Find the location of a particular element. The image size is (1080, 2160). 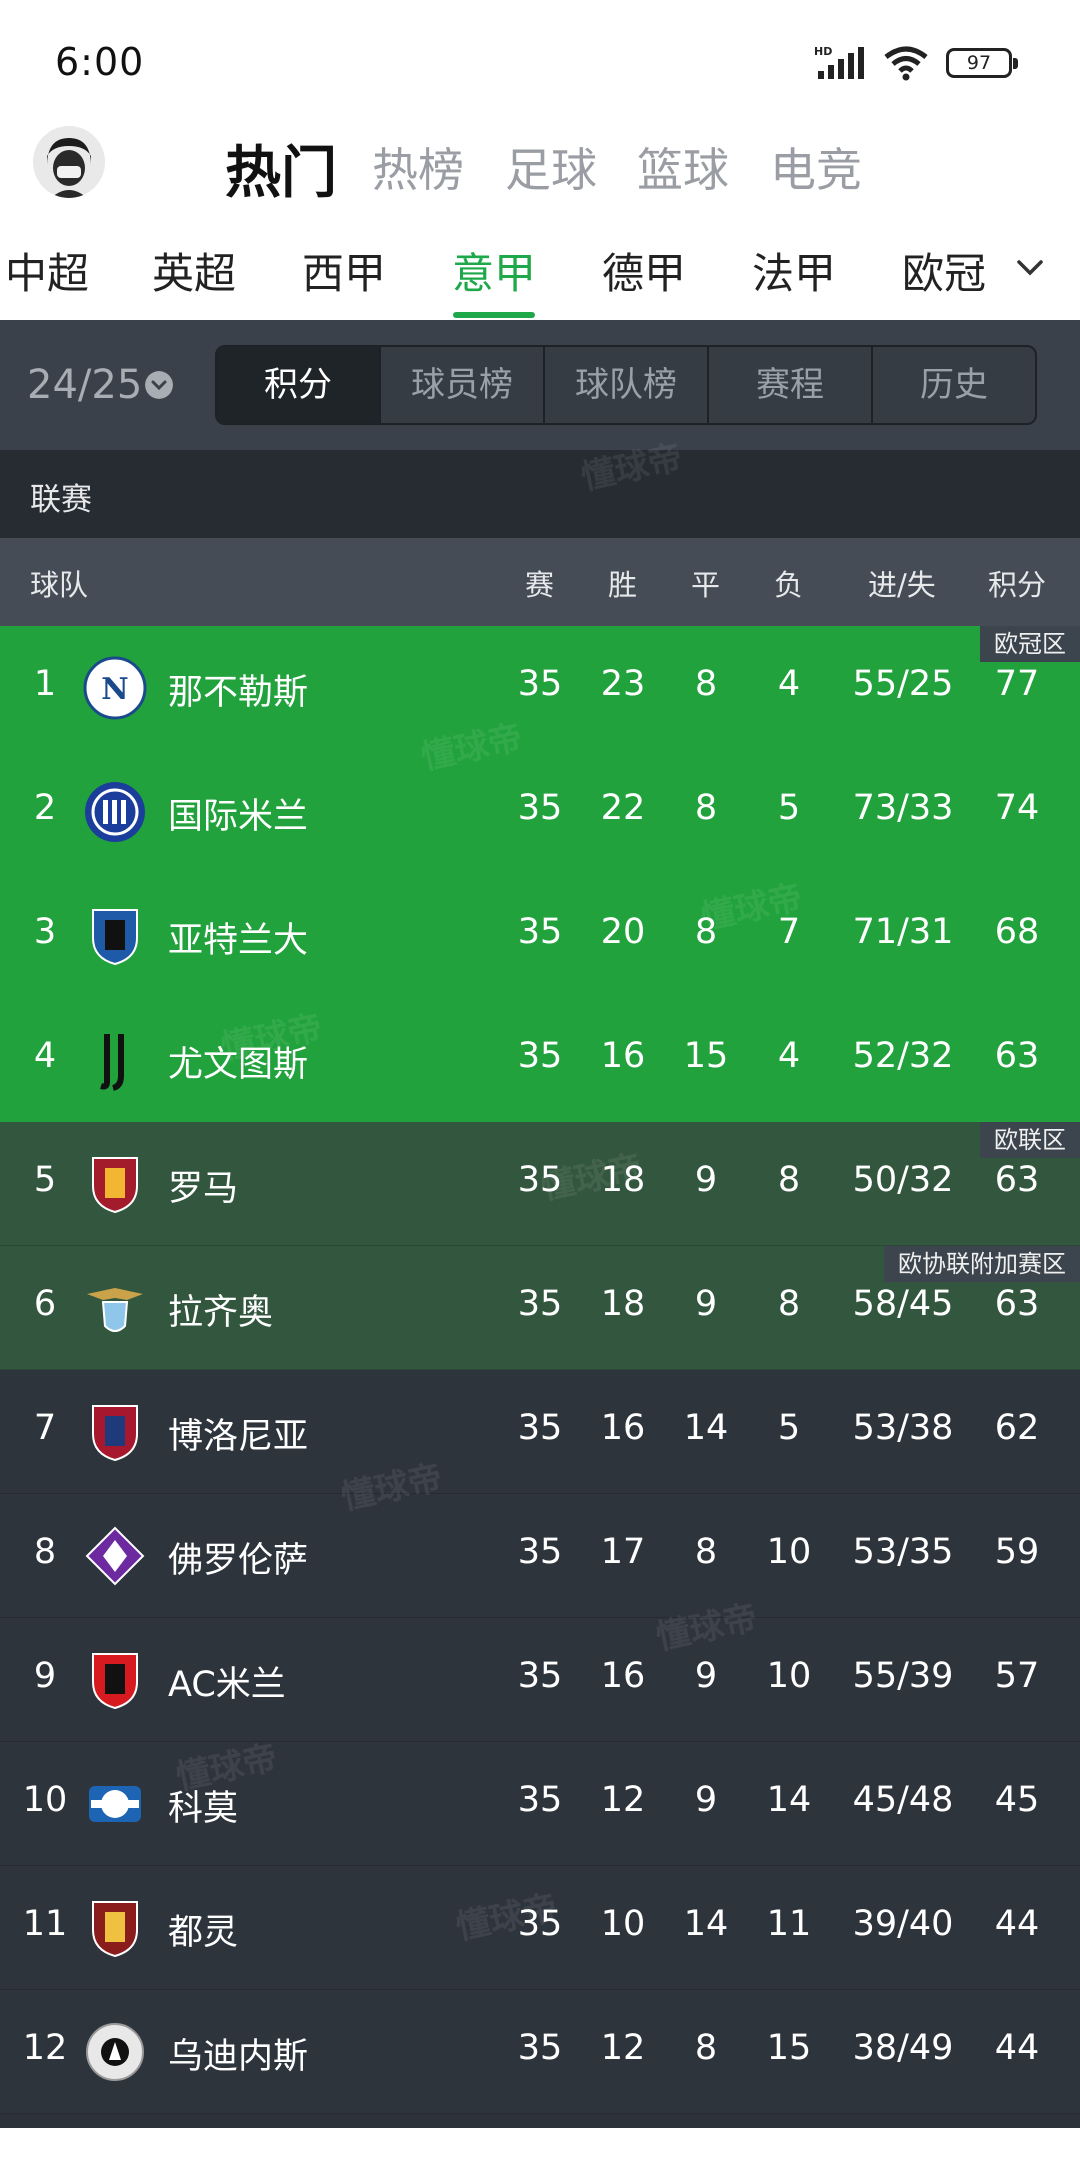

table-row: 9 AC米兰 35 16 9 10 55/39 57 is located at coordinates (540, 1680).